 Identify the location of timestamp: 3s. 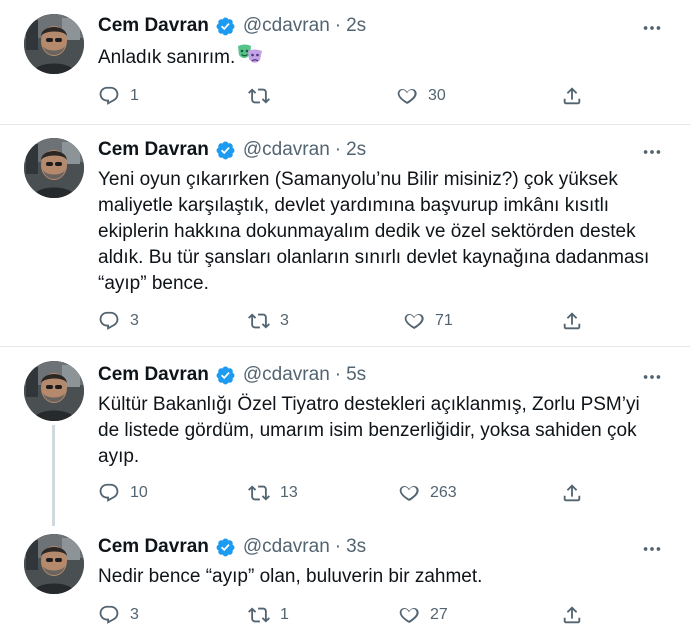
(356, 547).